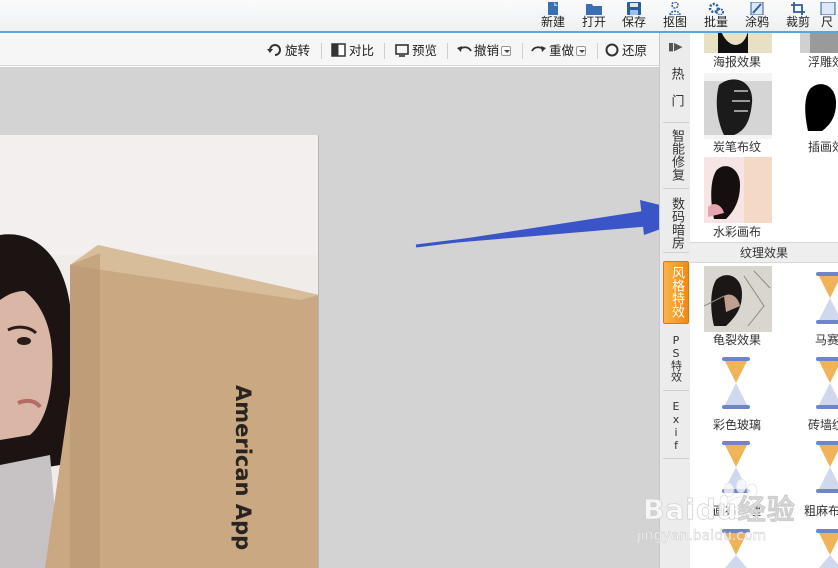 The width and height of the screenshot is (838, 568). I want to click on redo-dropdown-arrow, so click(581, 51).